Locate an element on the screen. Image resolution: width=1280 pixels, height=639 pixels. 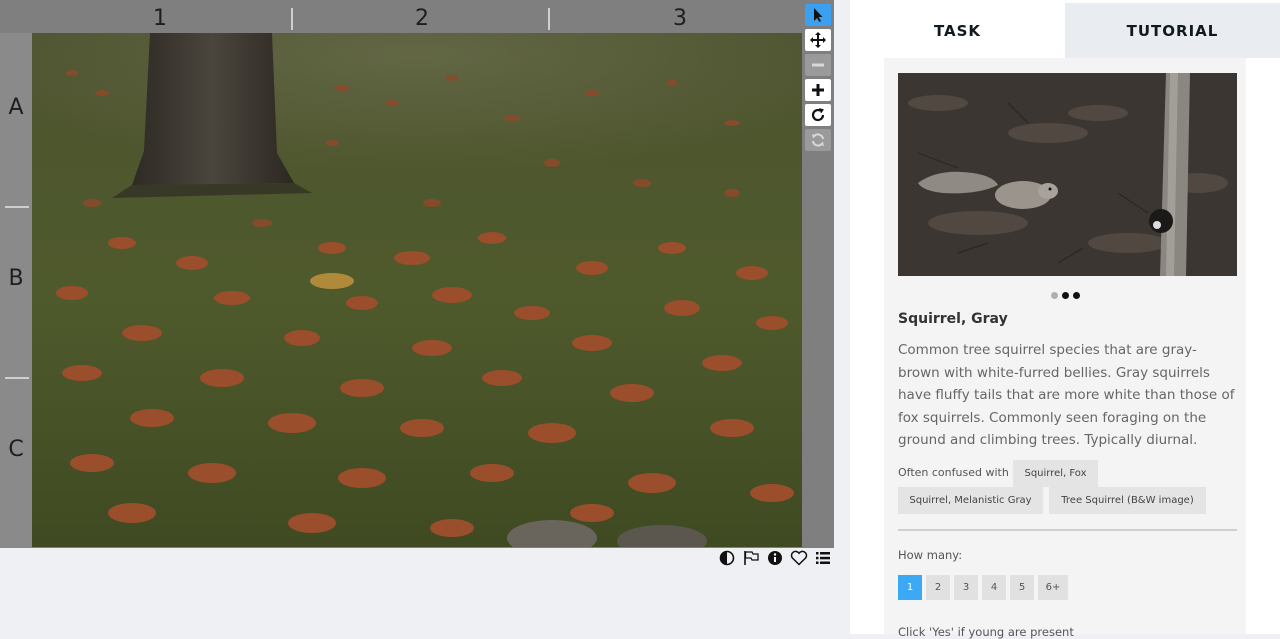
rotate-button is located at coordinates (818, 115).